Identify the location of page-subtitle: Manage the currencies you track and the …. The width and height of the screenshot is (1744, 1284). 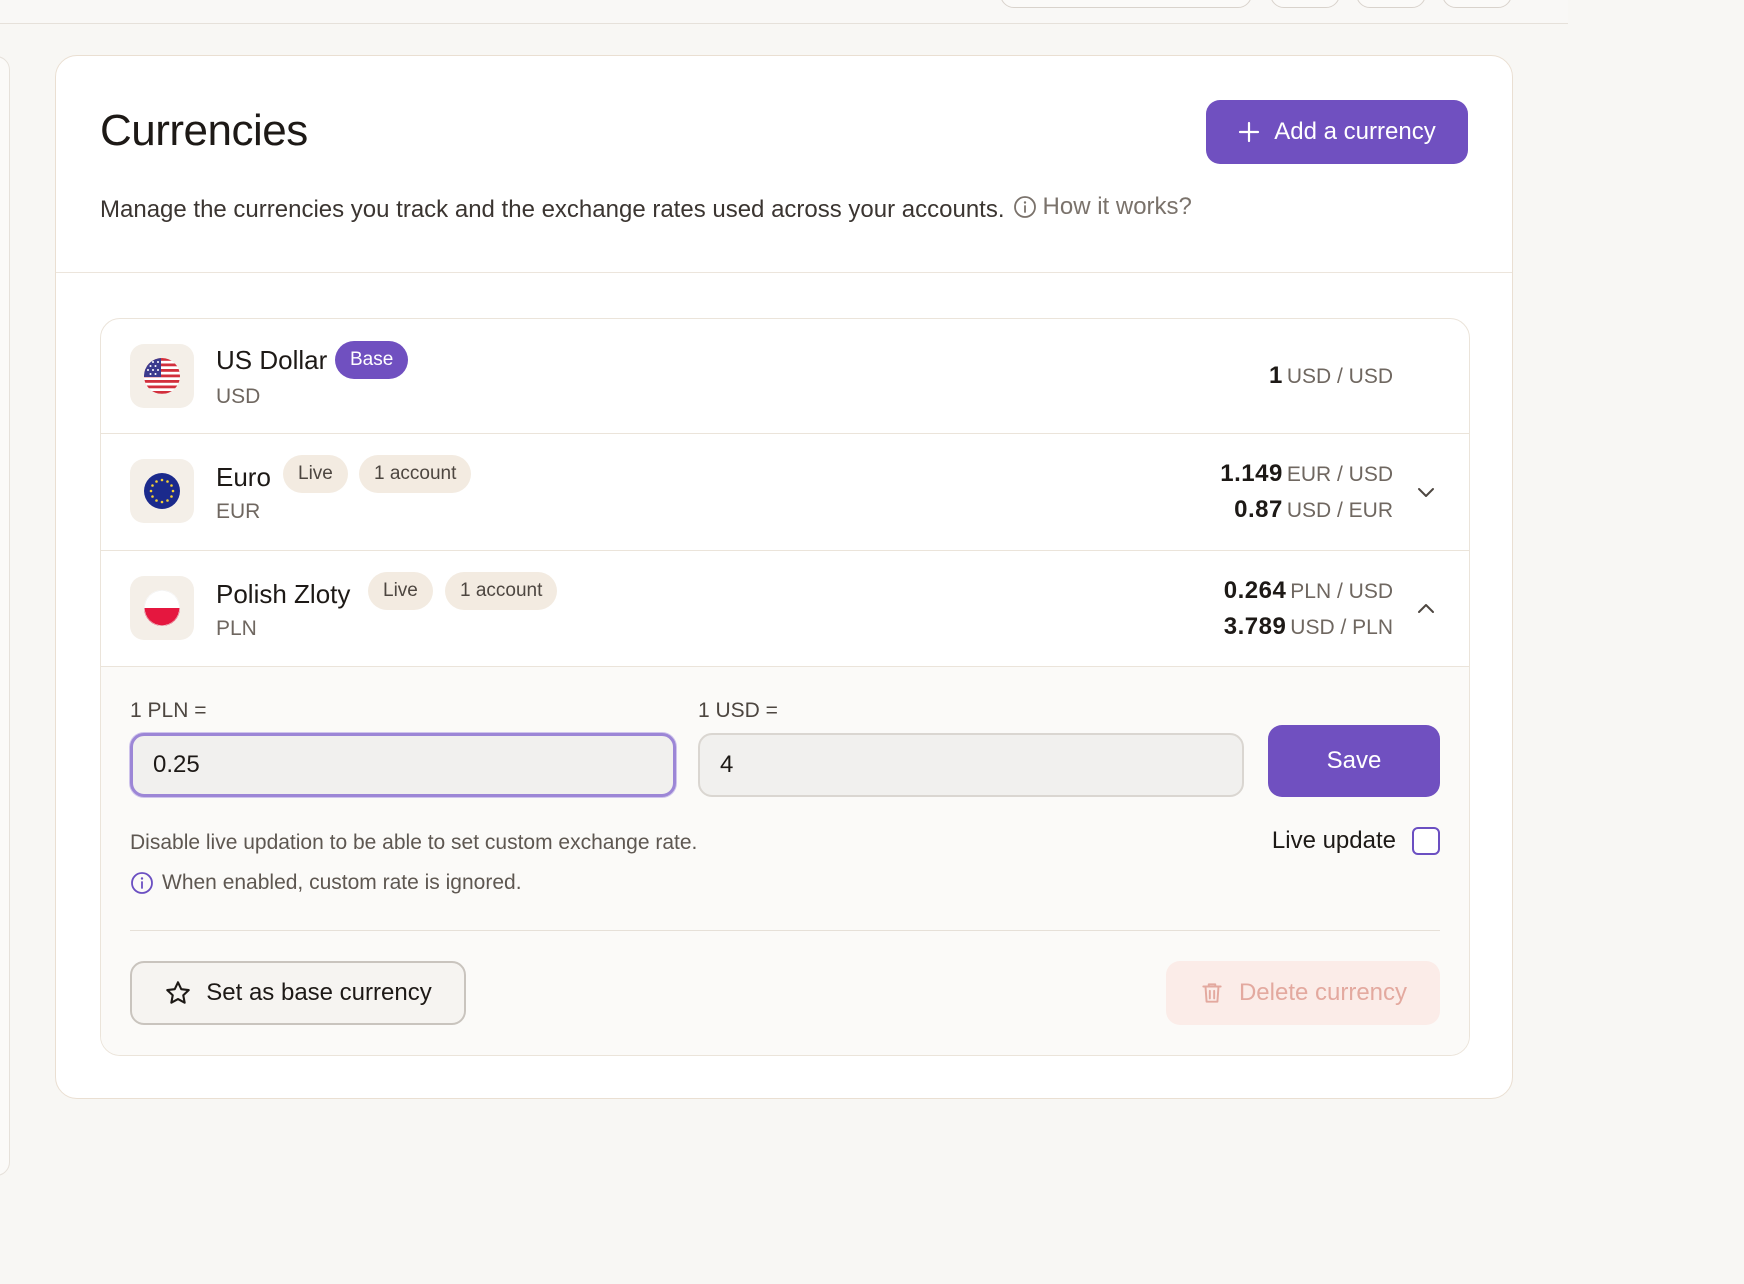
(552, 209).